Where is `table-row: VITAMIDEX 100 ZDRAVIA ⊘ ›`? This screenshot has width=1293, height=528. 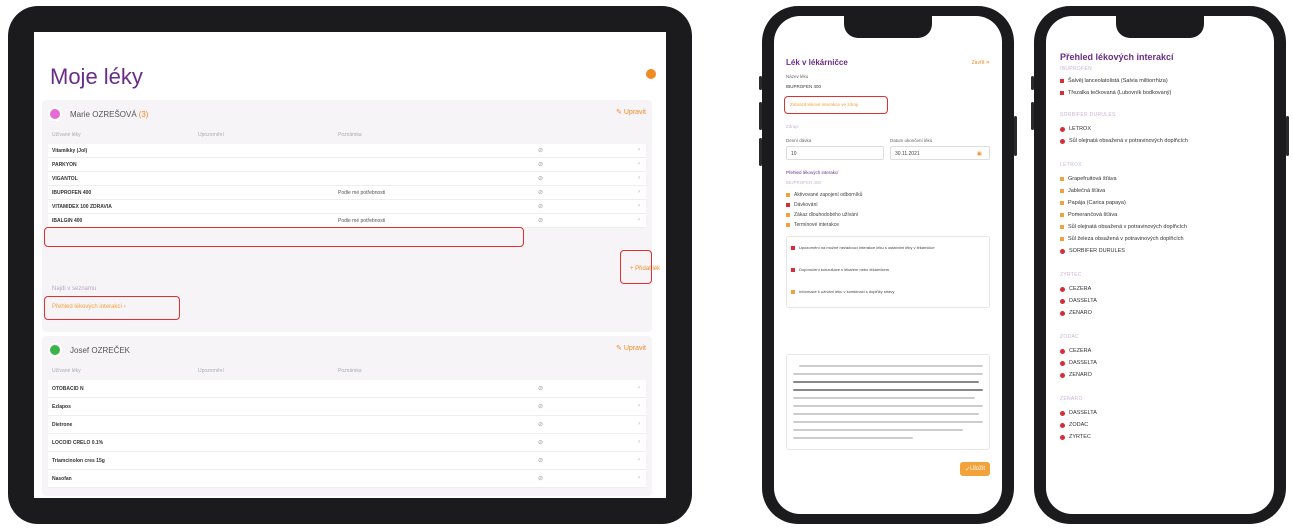
table-row: VITAMIDEX 100 ZDRAVIA ⊘ › is located at coordinates (347, 207).